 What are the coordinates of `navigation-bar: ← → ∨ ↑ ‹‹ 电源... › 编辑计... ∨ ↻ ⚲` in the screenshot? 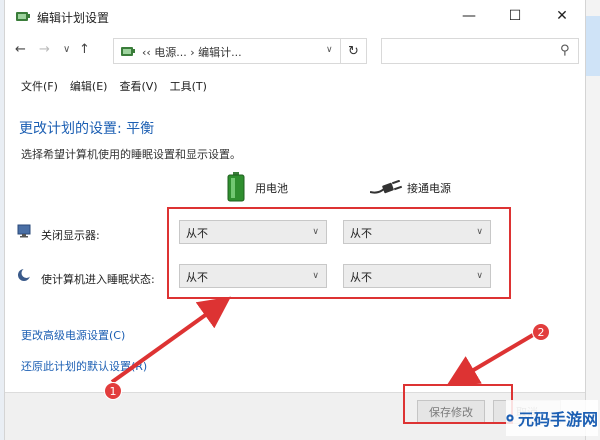 It's located at (295, 51).